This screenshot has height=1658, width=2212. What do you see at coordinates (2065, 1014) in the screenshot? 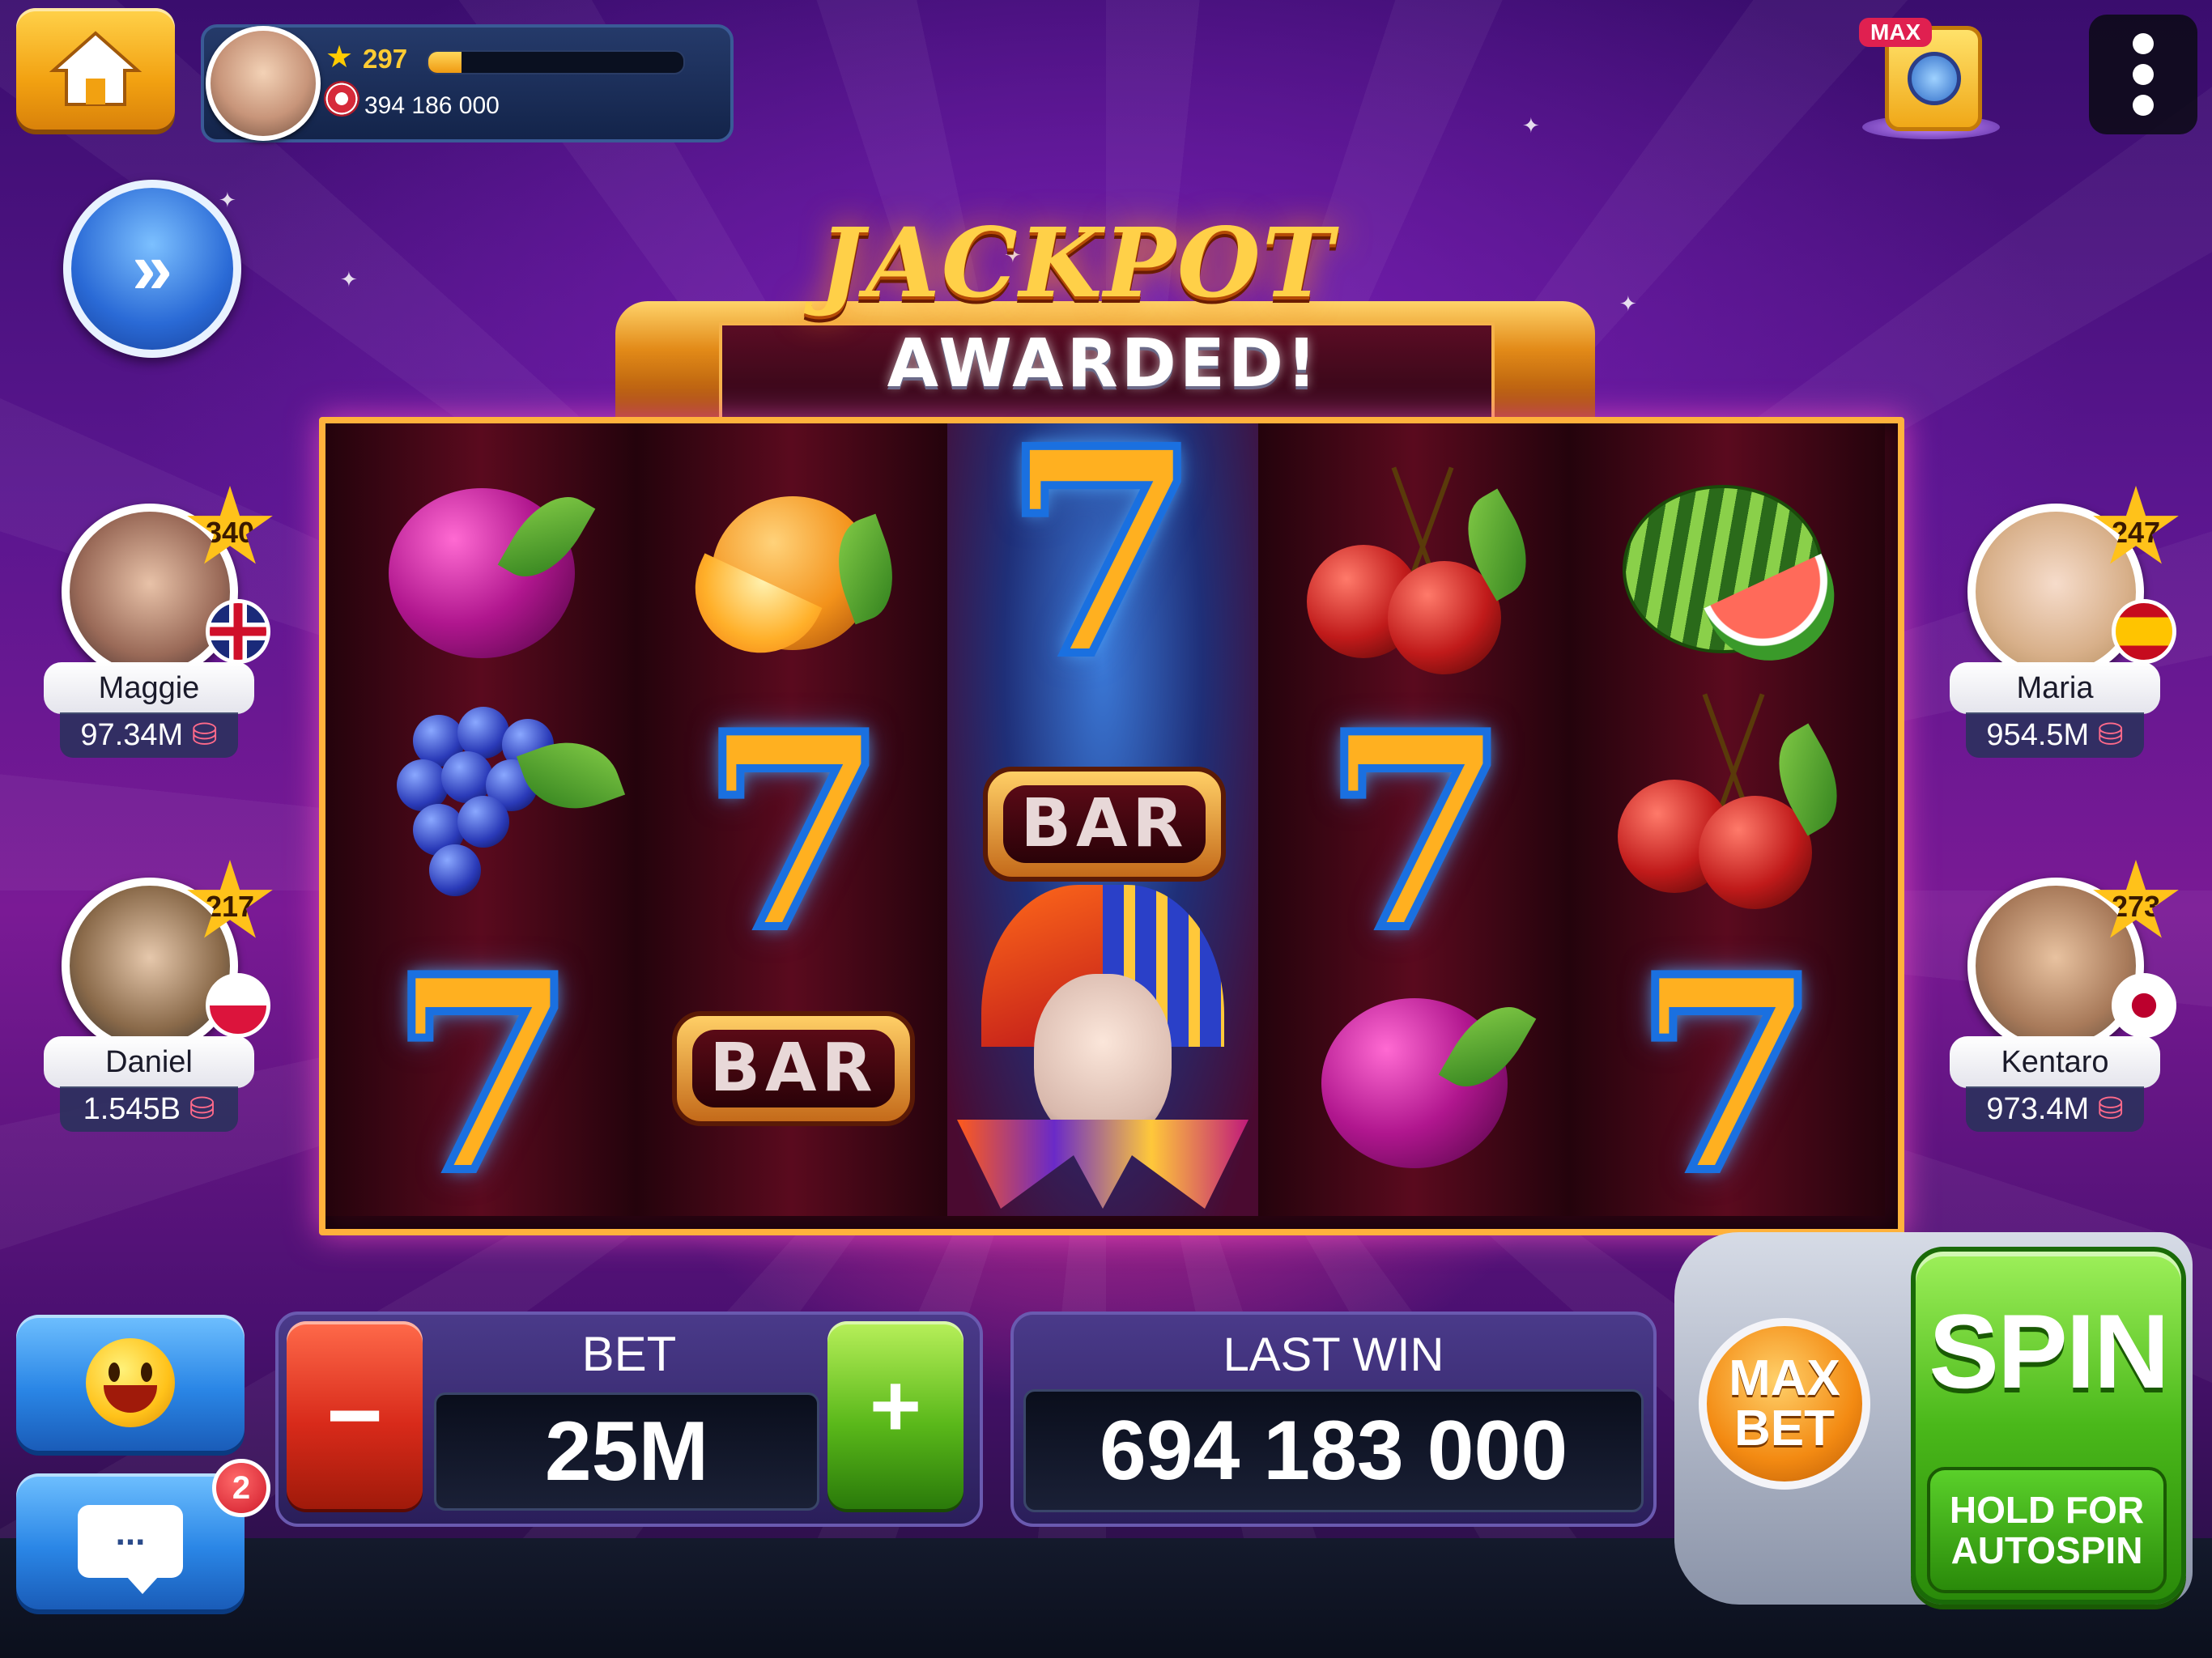
I see `player-card-kentaro: 273 Kentaro 973.4M ⛁` at bounding box center [2065, 1014].